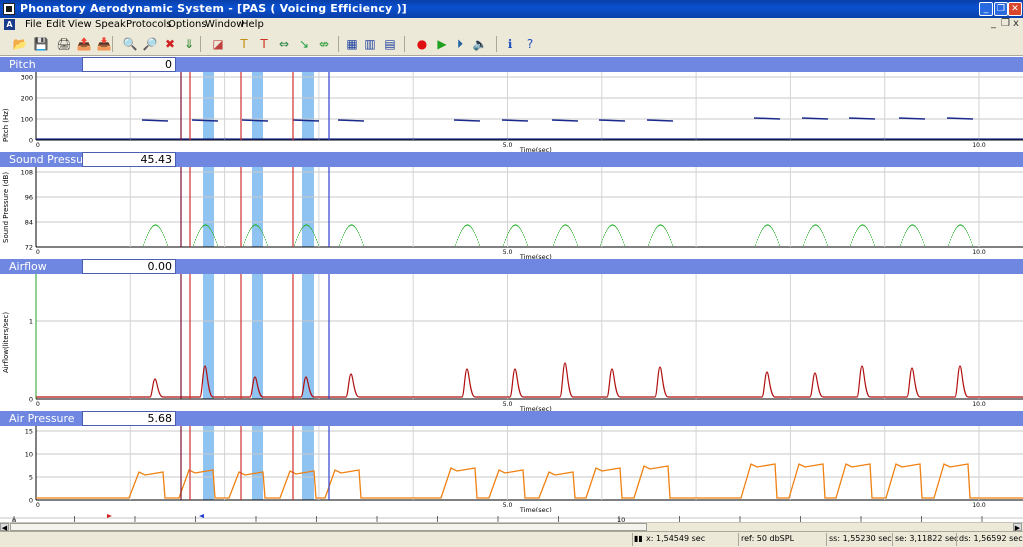 This screenshot has width=1023, height=547. I want to click on ruler-start-marker-icon, so click(109, 516).